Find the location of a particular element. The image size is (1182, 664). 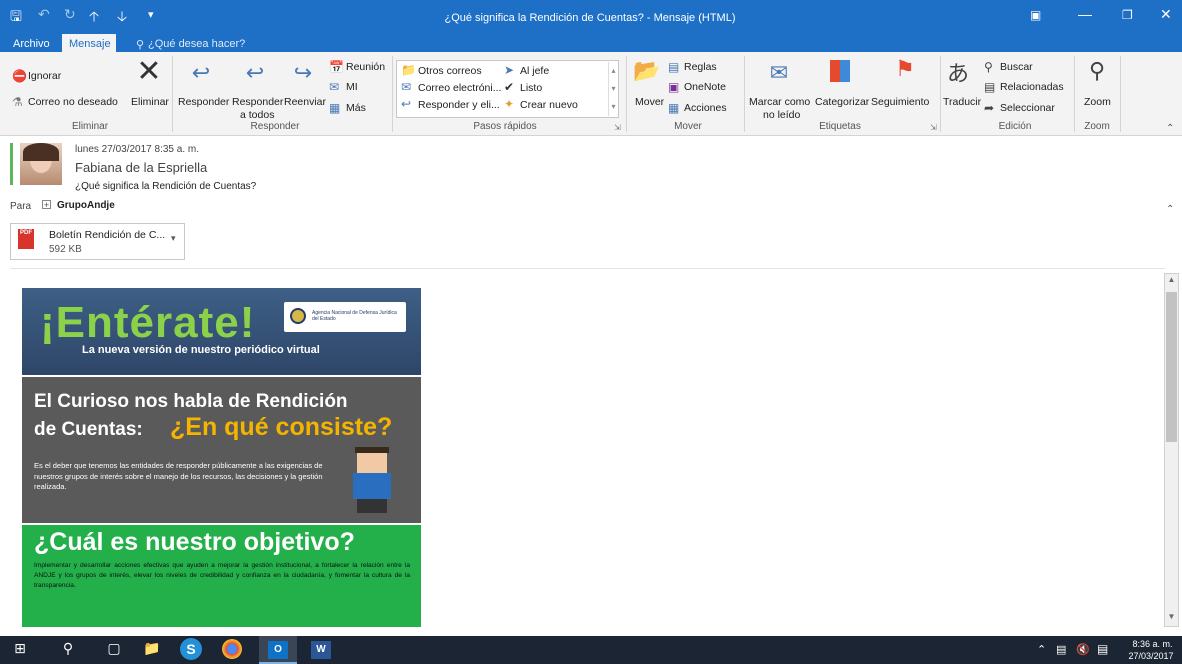

newsletter-headline: ¡Entérate! is located at coordinates (148, 322).